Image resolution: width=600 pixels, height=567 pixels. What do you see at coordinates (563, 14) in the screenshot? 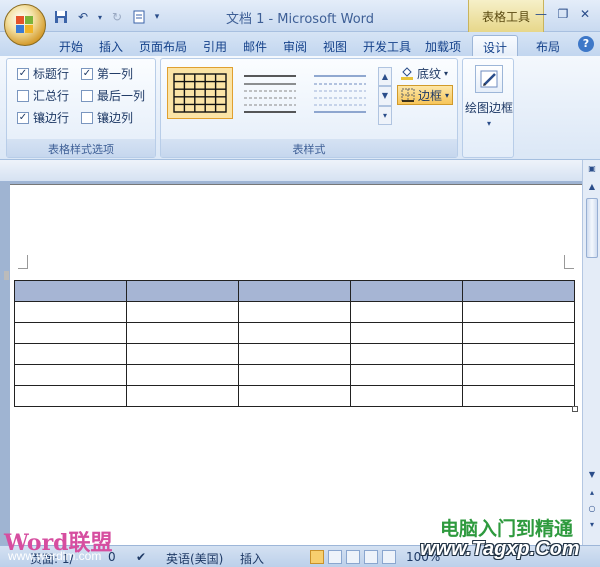
I see `restore-icon: ❐` at bounding box center [563, 14].